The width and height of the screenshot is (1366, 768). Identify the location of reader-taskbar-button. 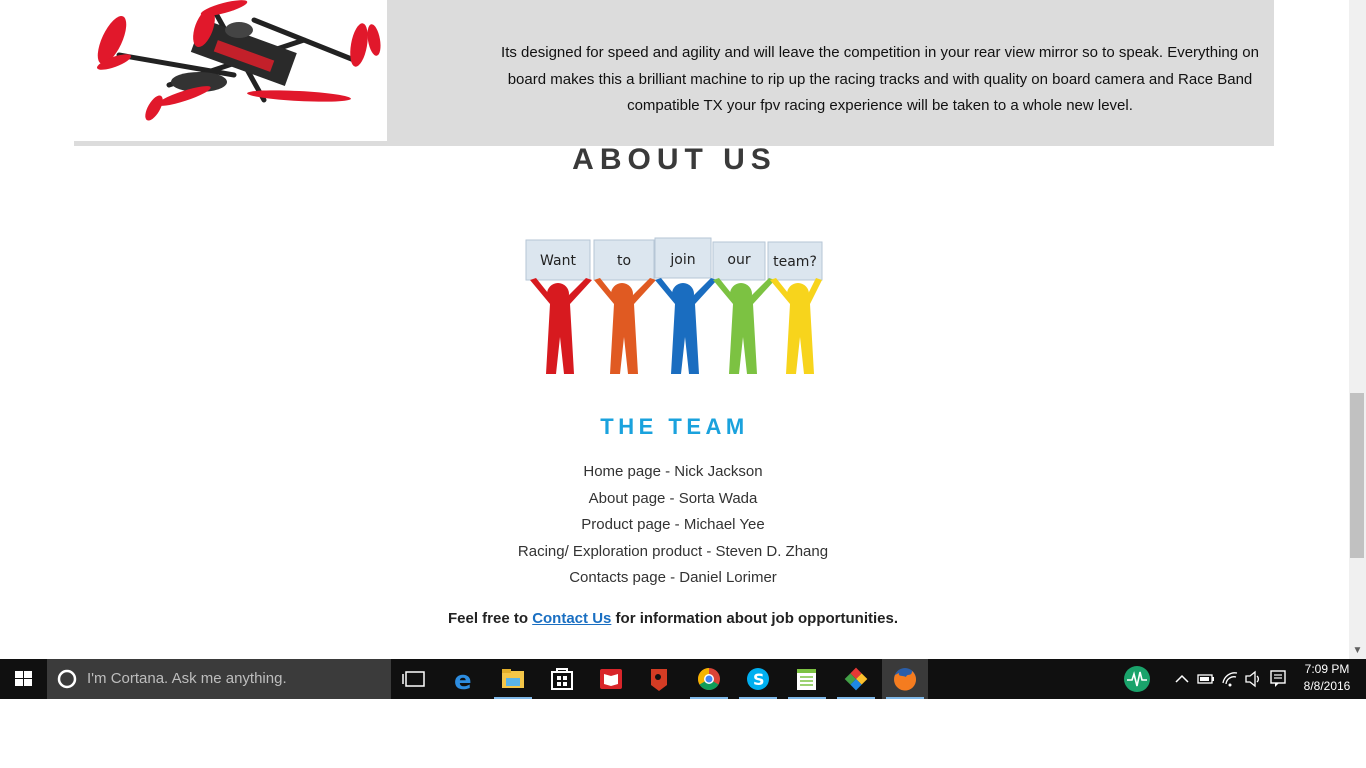
(611, 679).